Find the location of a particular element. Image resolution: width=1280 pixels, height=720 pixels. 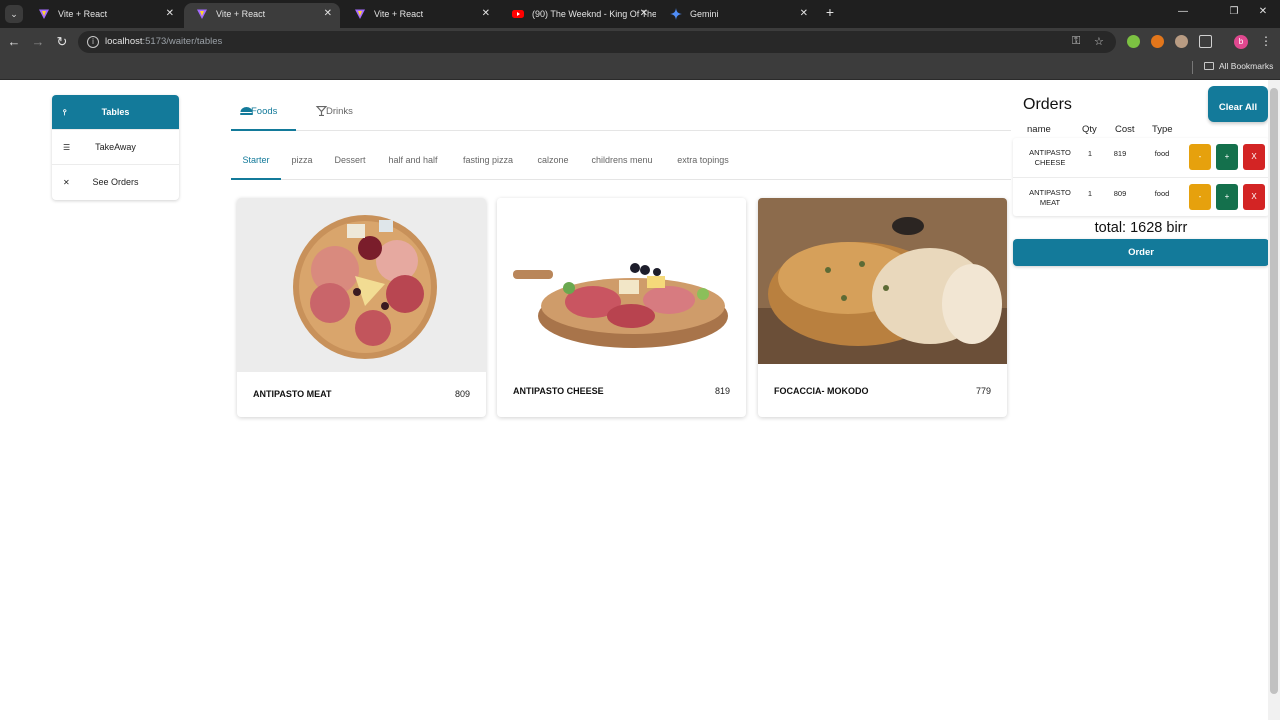

place-order-button: Order is located at coordinates (1141, 252).